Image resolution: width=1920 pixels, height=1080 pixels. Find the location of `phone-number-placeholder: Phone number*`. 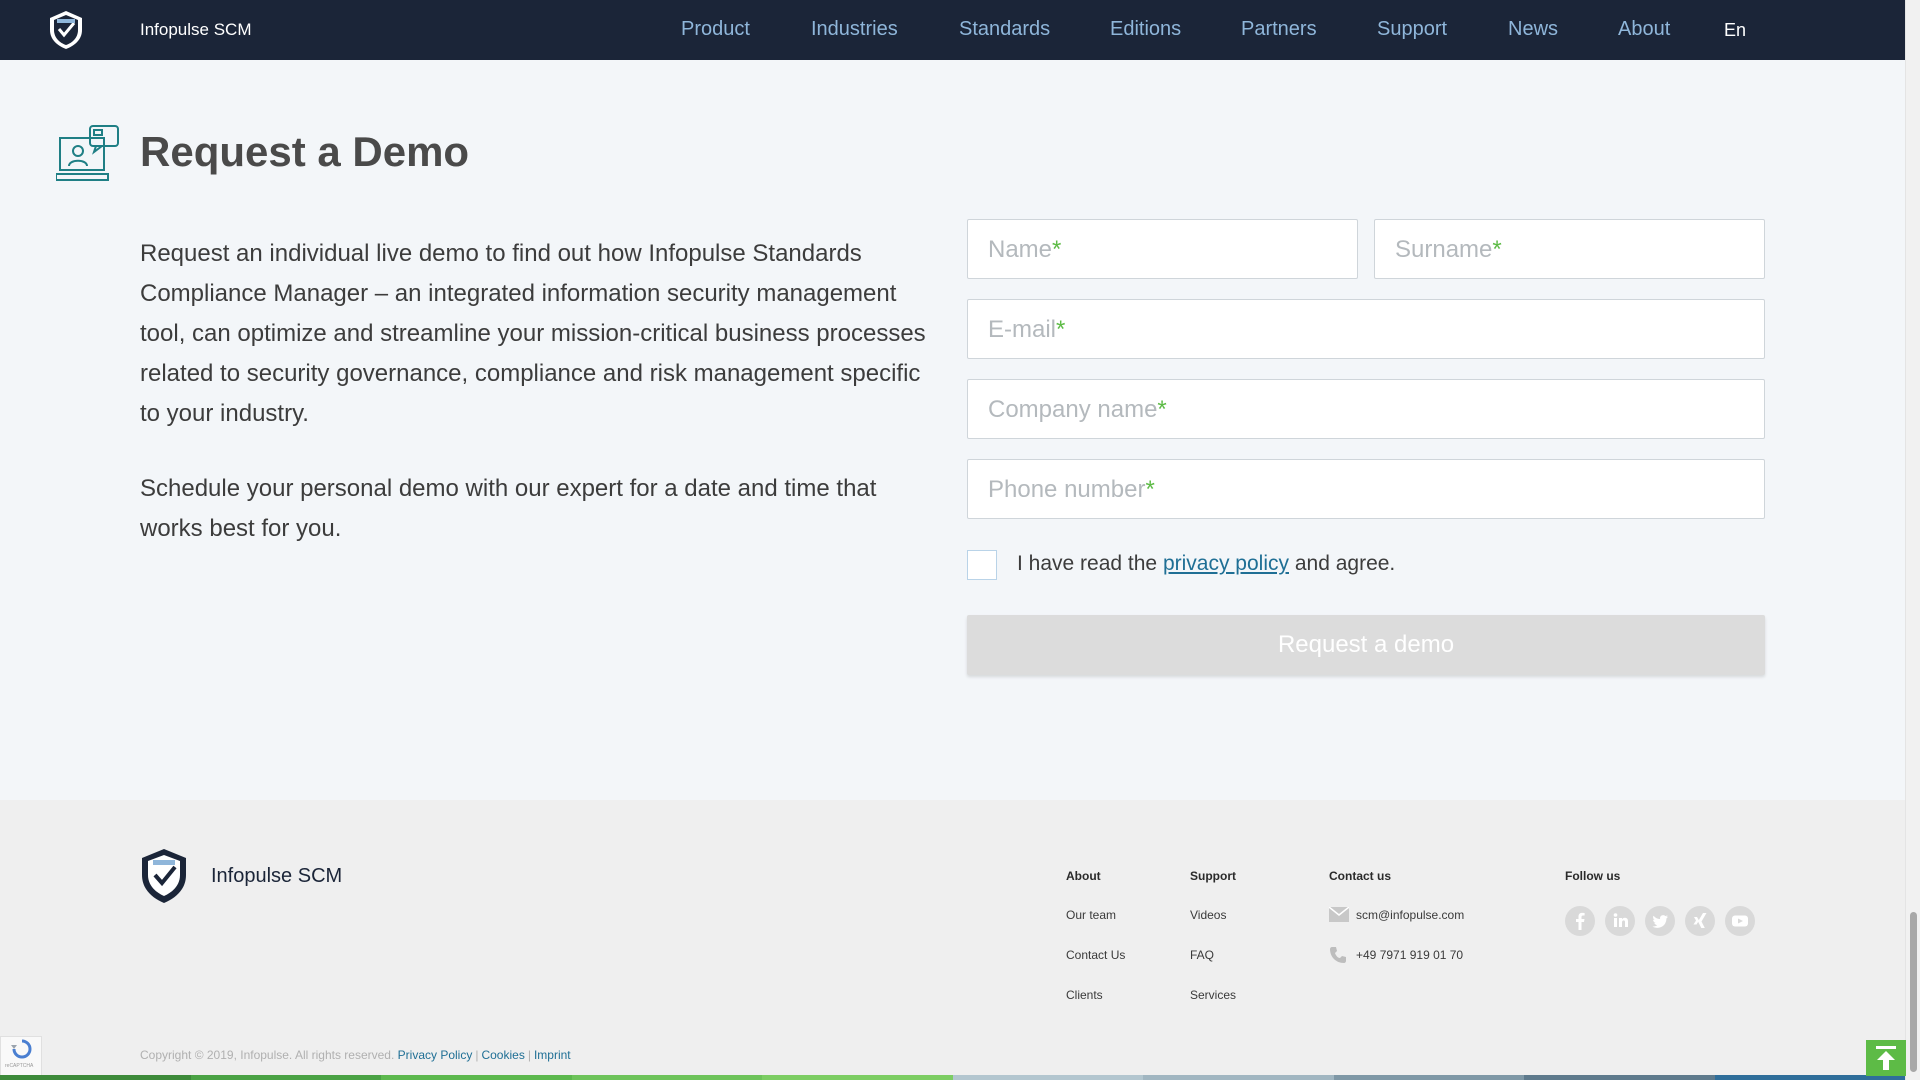

phone-number-placeholder: Phone number* is located at coordinates (1071, 489).